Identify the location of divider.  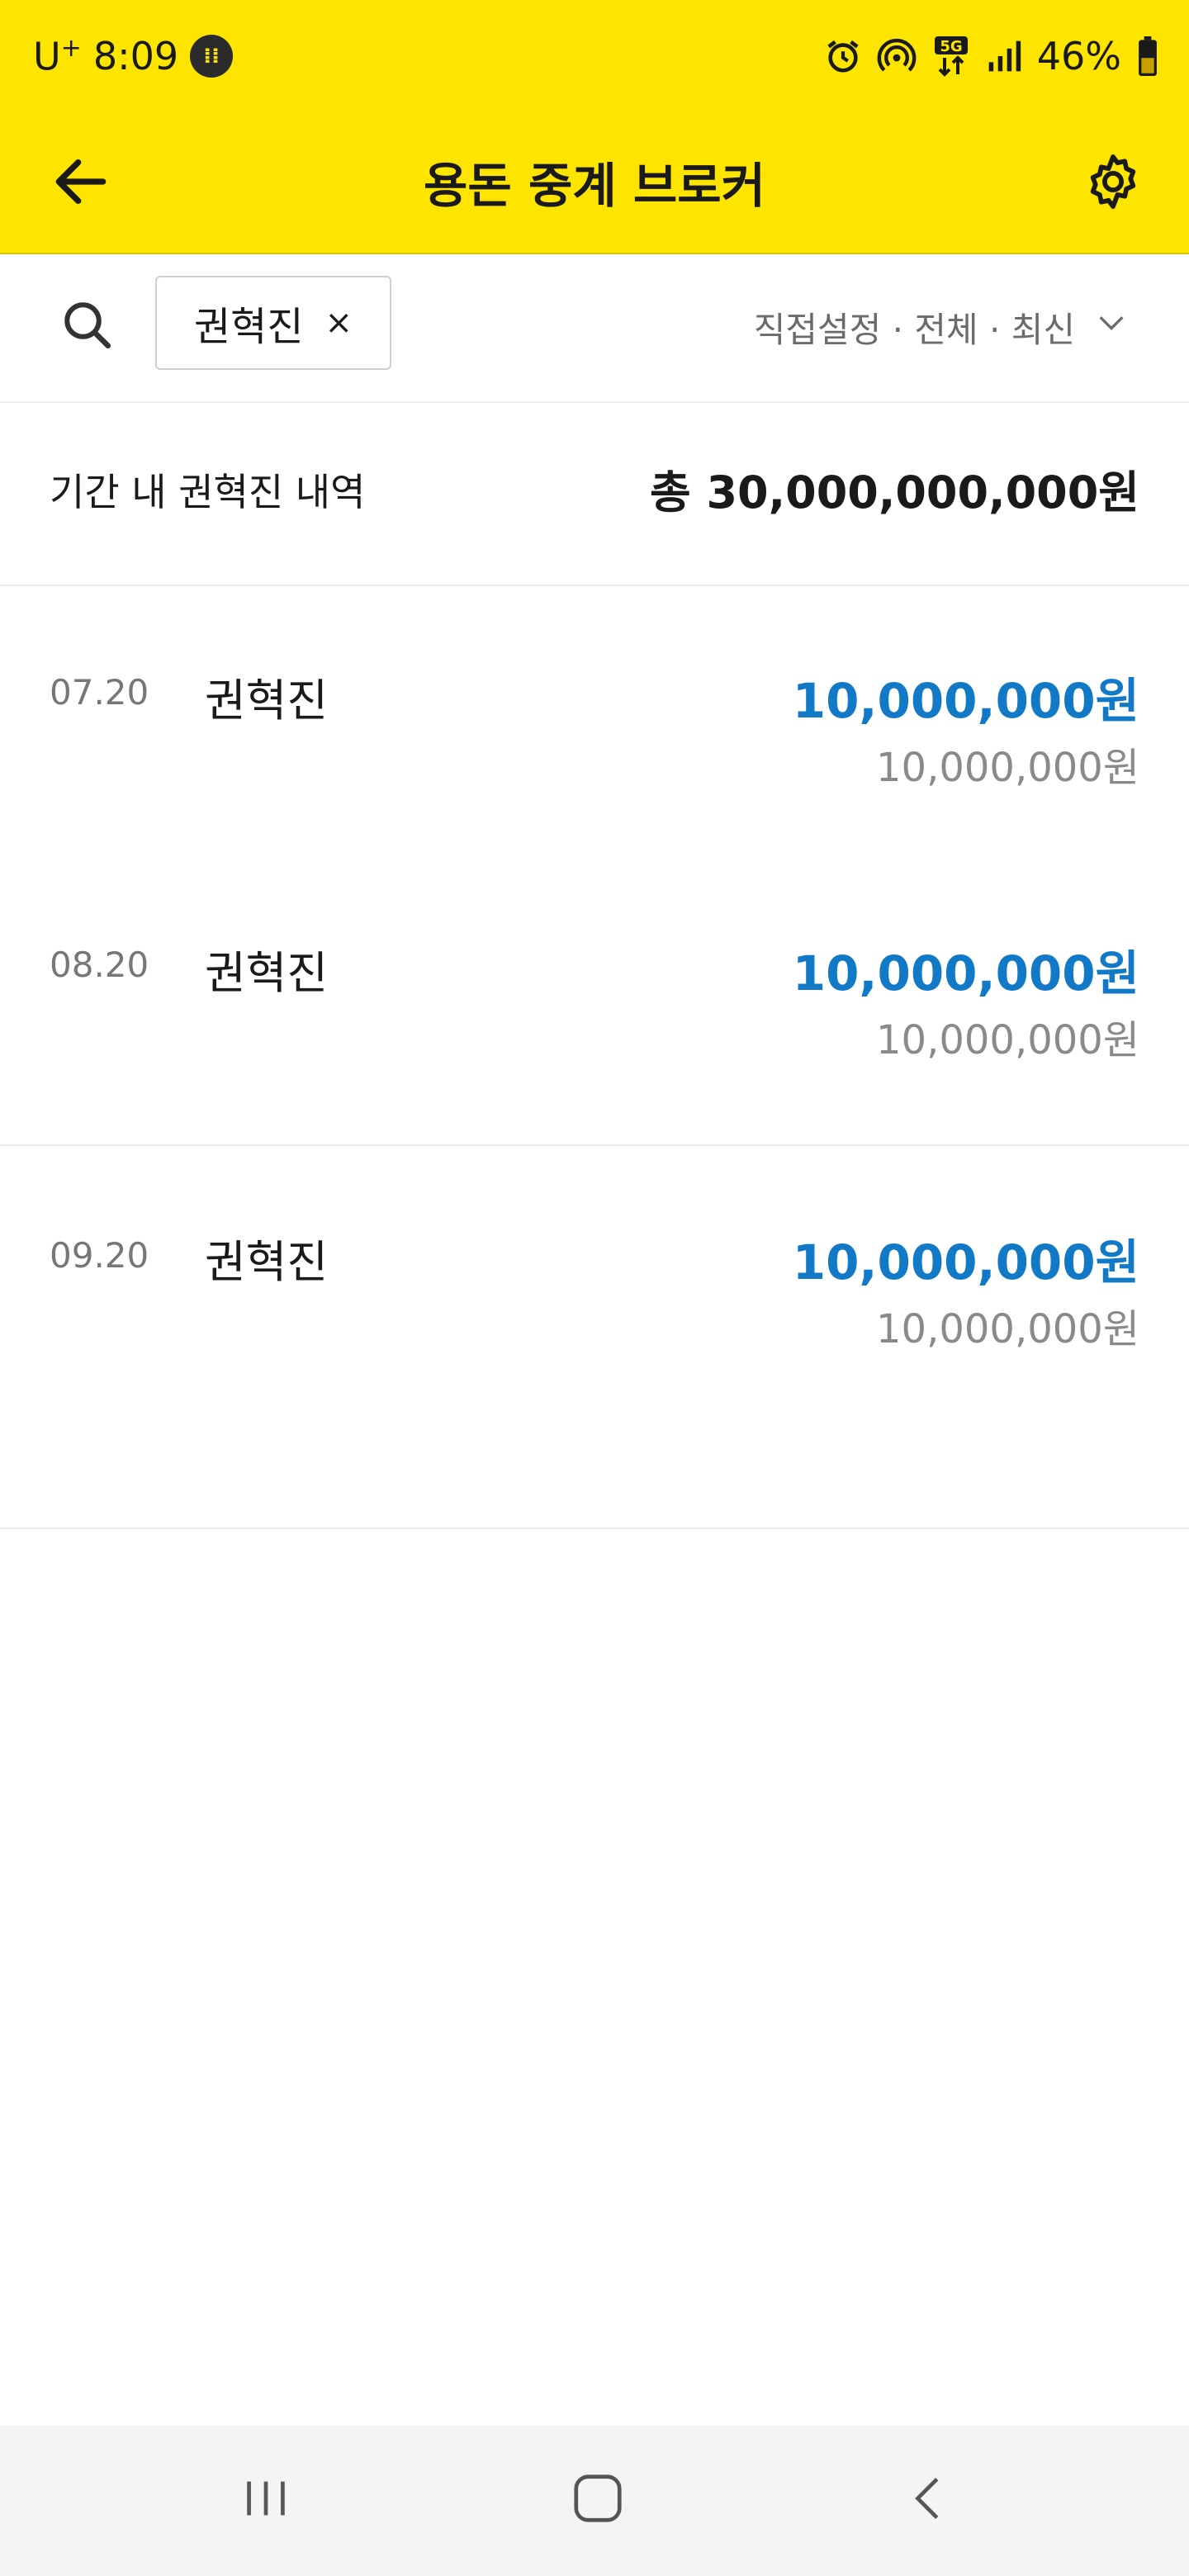
(594, 1528).